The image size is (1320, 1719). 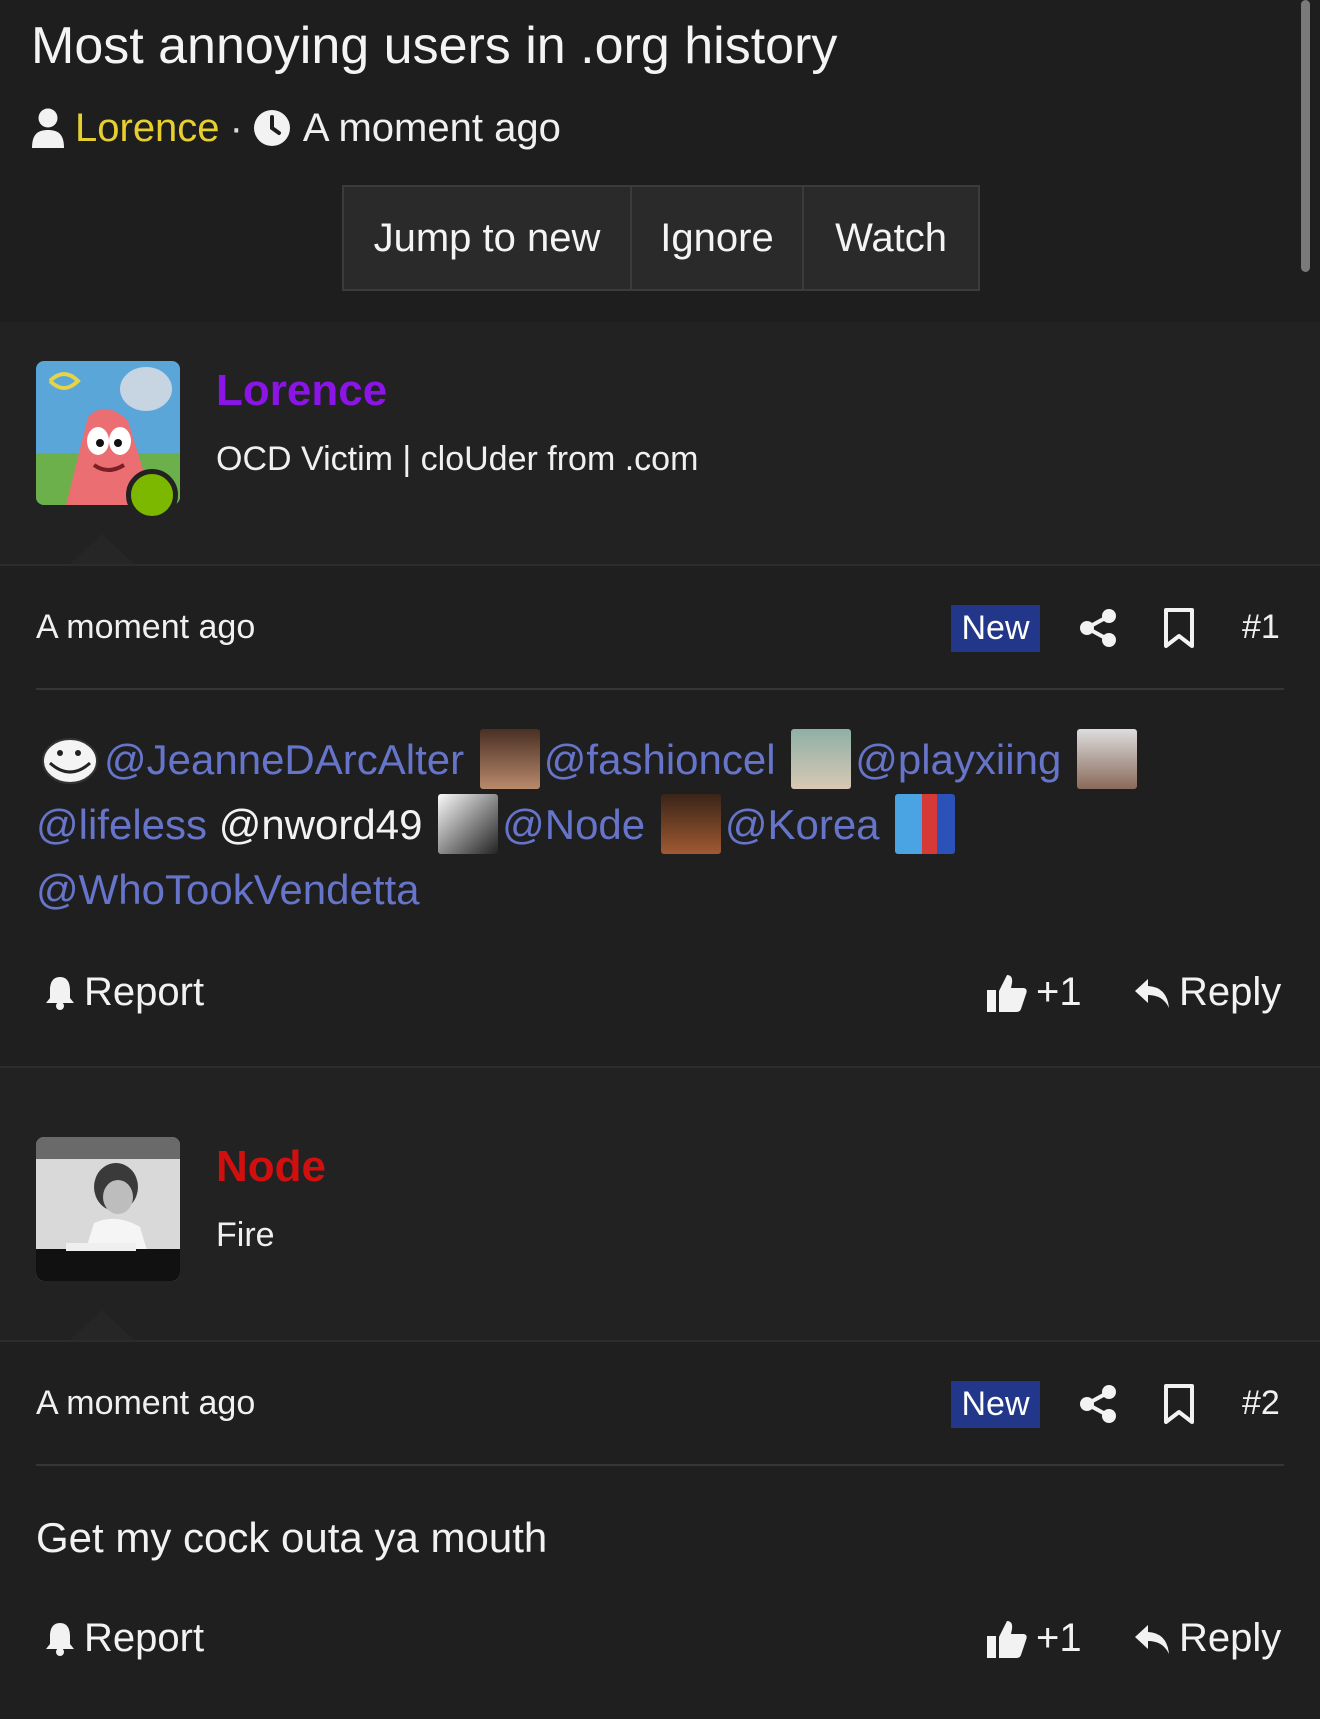 I want to click on thread-actions: Jump to new Ignore Watch, so click(x=661, y=238).